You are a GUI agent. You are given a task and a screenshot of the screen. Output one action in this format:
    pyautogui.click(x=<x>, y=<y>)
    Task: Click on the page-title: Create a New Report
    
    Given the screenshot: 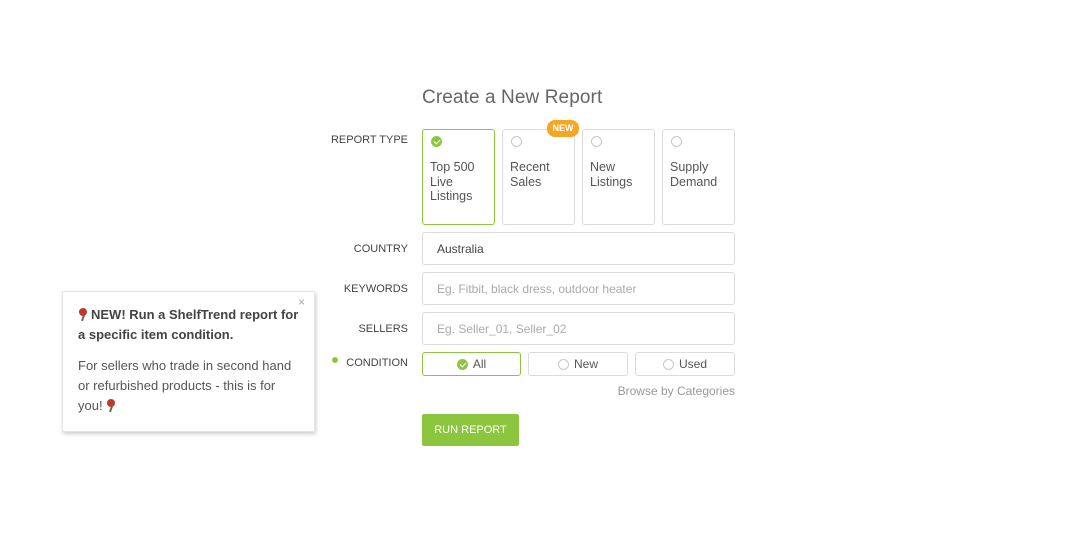 What is the action you would take?
    pyautogui.click(x=512, y=97)
    